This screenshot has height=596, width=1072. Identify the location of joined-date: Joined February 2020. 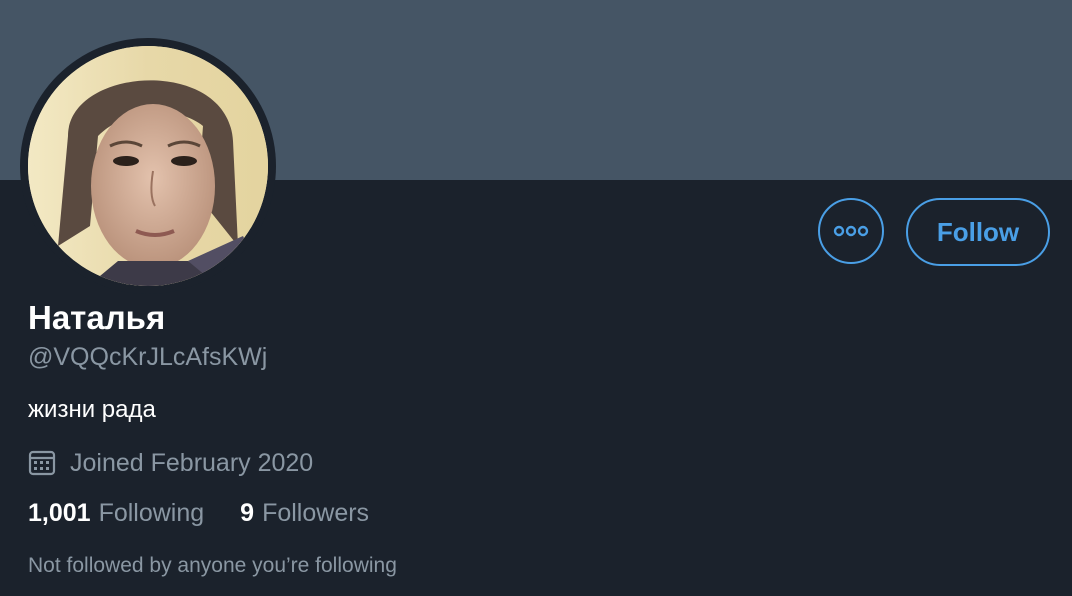
(192, 462).